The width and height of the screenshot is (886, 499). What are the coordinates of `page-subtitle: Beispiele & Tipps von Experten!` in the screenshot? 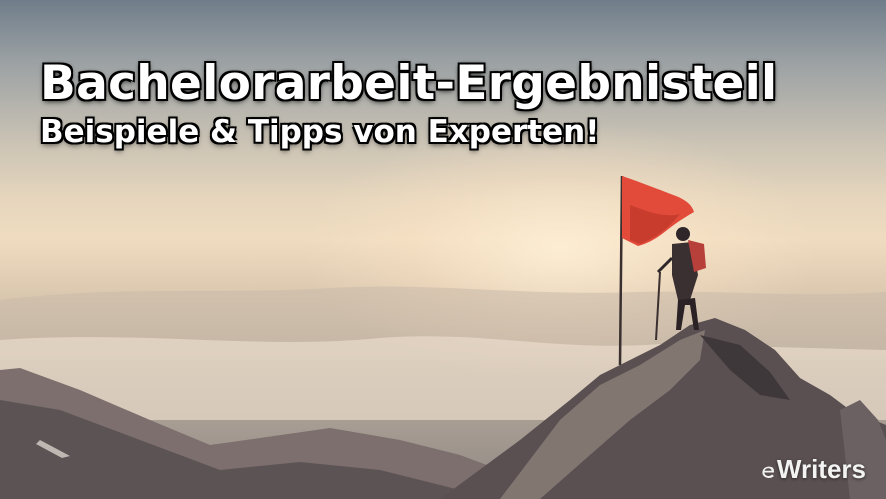 It's located at (320, 131).